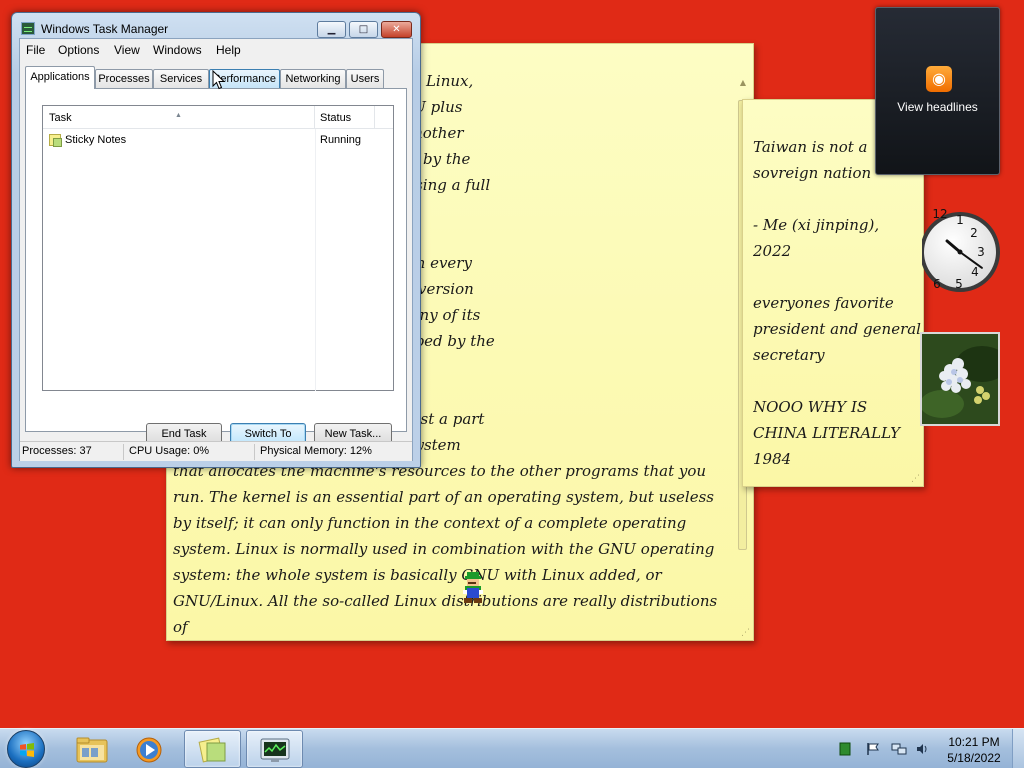 Image resolution: width=1024 pixels, height=768 pixels. I want to click on slideshow-gadget, so click(960, 379).